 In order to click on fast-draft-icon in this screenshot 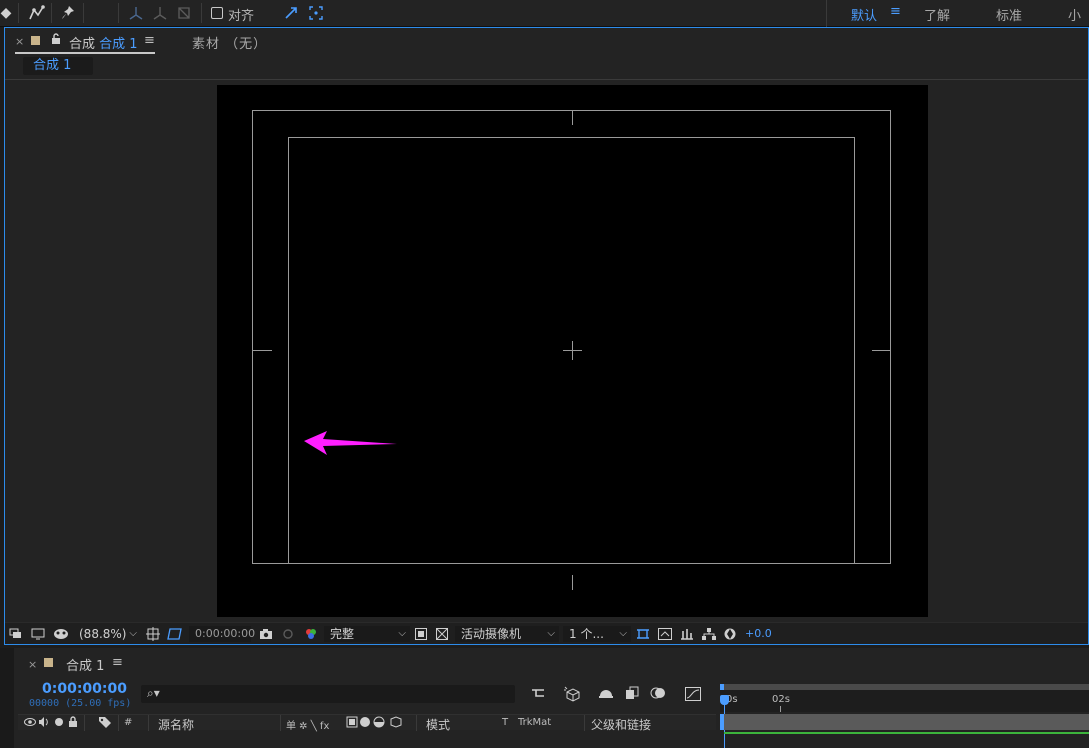, I will do `click(665, 634)`.